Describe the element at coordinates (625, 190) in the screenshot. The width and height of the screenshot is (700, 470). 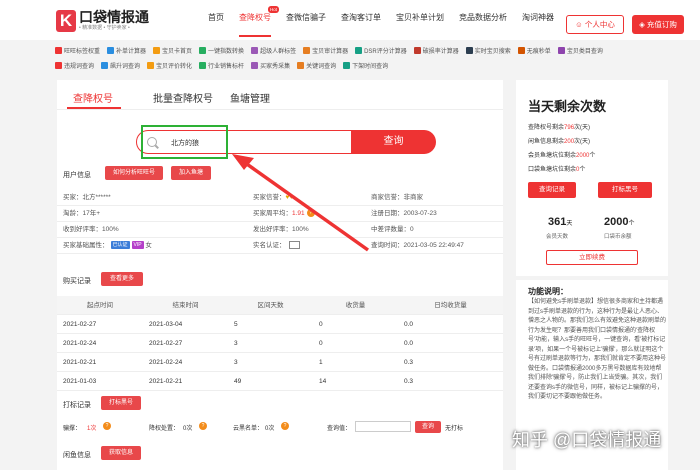
I see `side-tag-black-button: 打标黑号` at that location.